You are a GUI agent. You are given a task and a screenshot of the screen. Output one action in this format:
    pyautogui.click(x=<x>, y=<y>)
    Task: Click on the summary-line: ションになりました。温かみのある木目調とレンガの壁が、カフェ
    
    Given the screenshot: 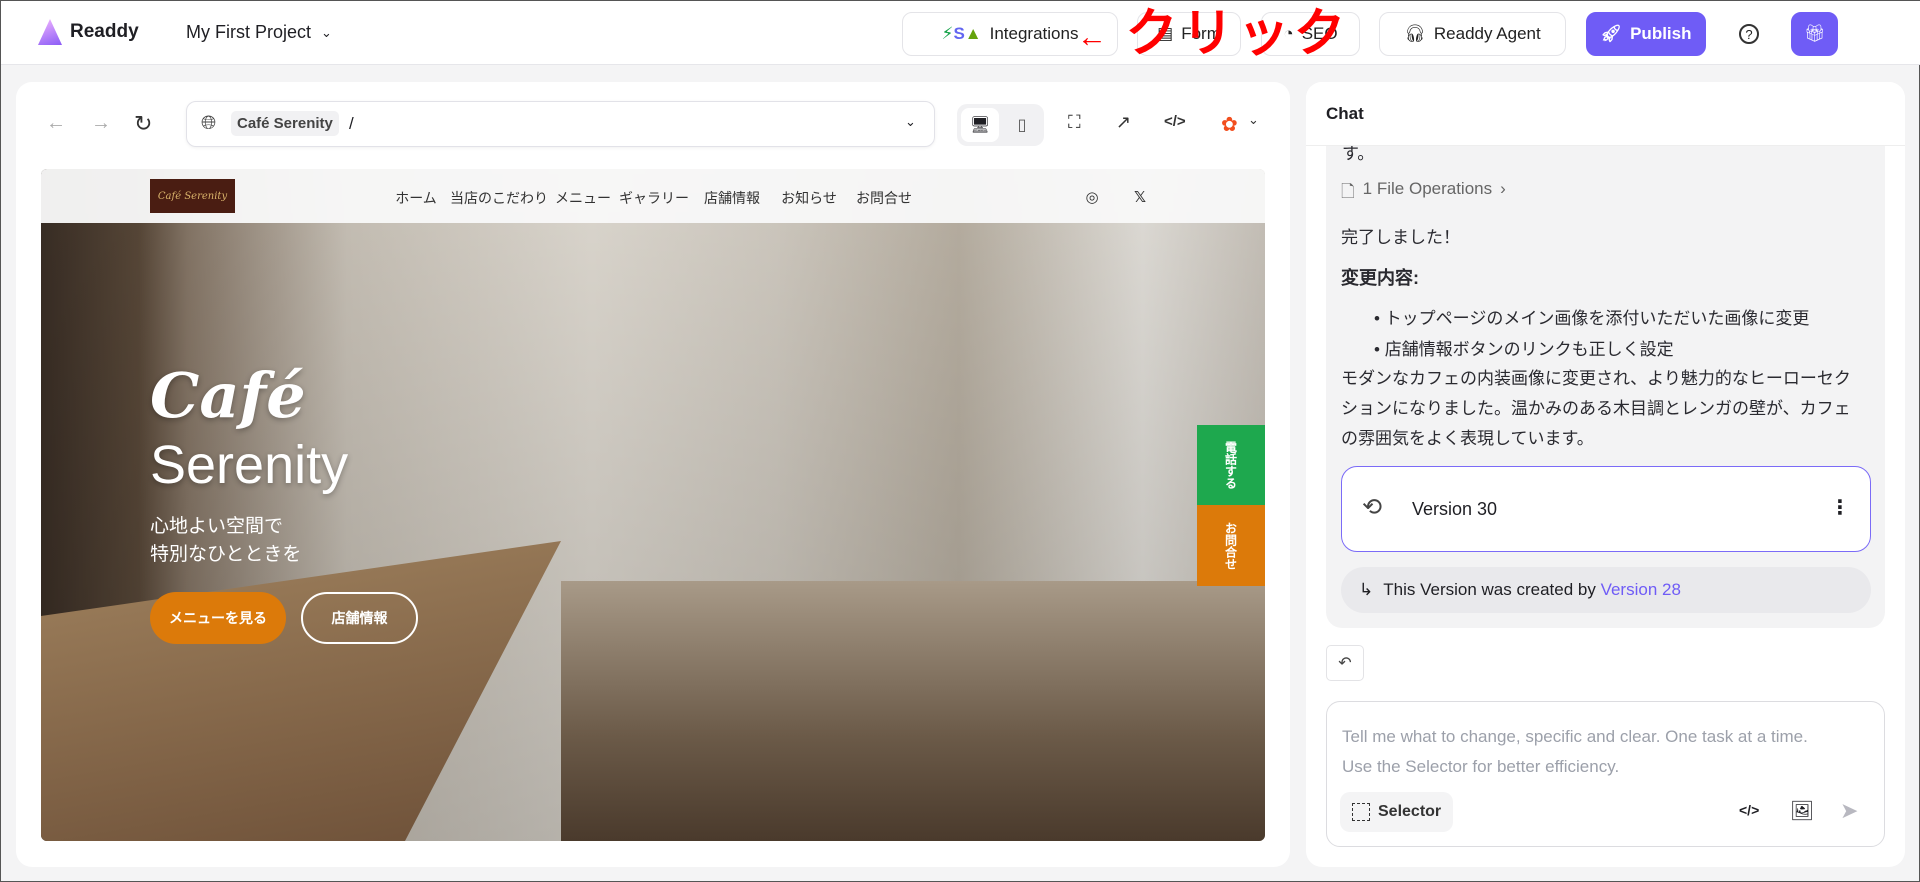 What is the action you would take?
    pyautogui.click(x=1596, y=408)
    